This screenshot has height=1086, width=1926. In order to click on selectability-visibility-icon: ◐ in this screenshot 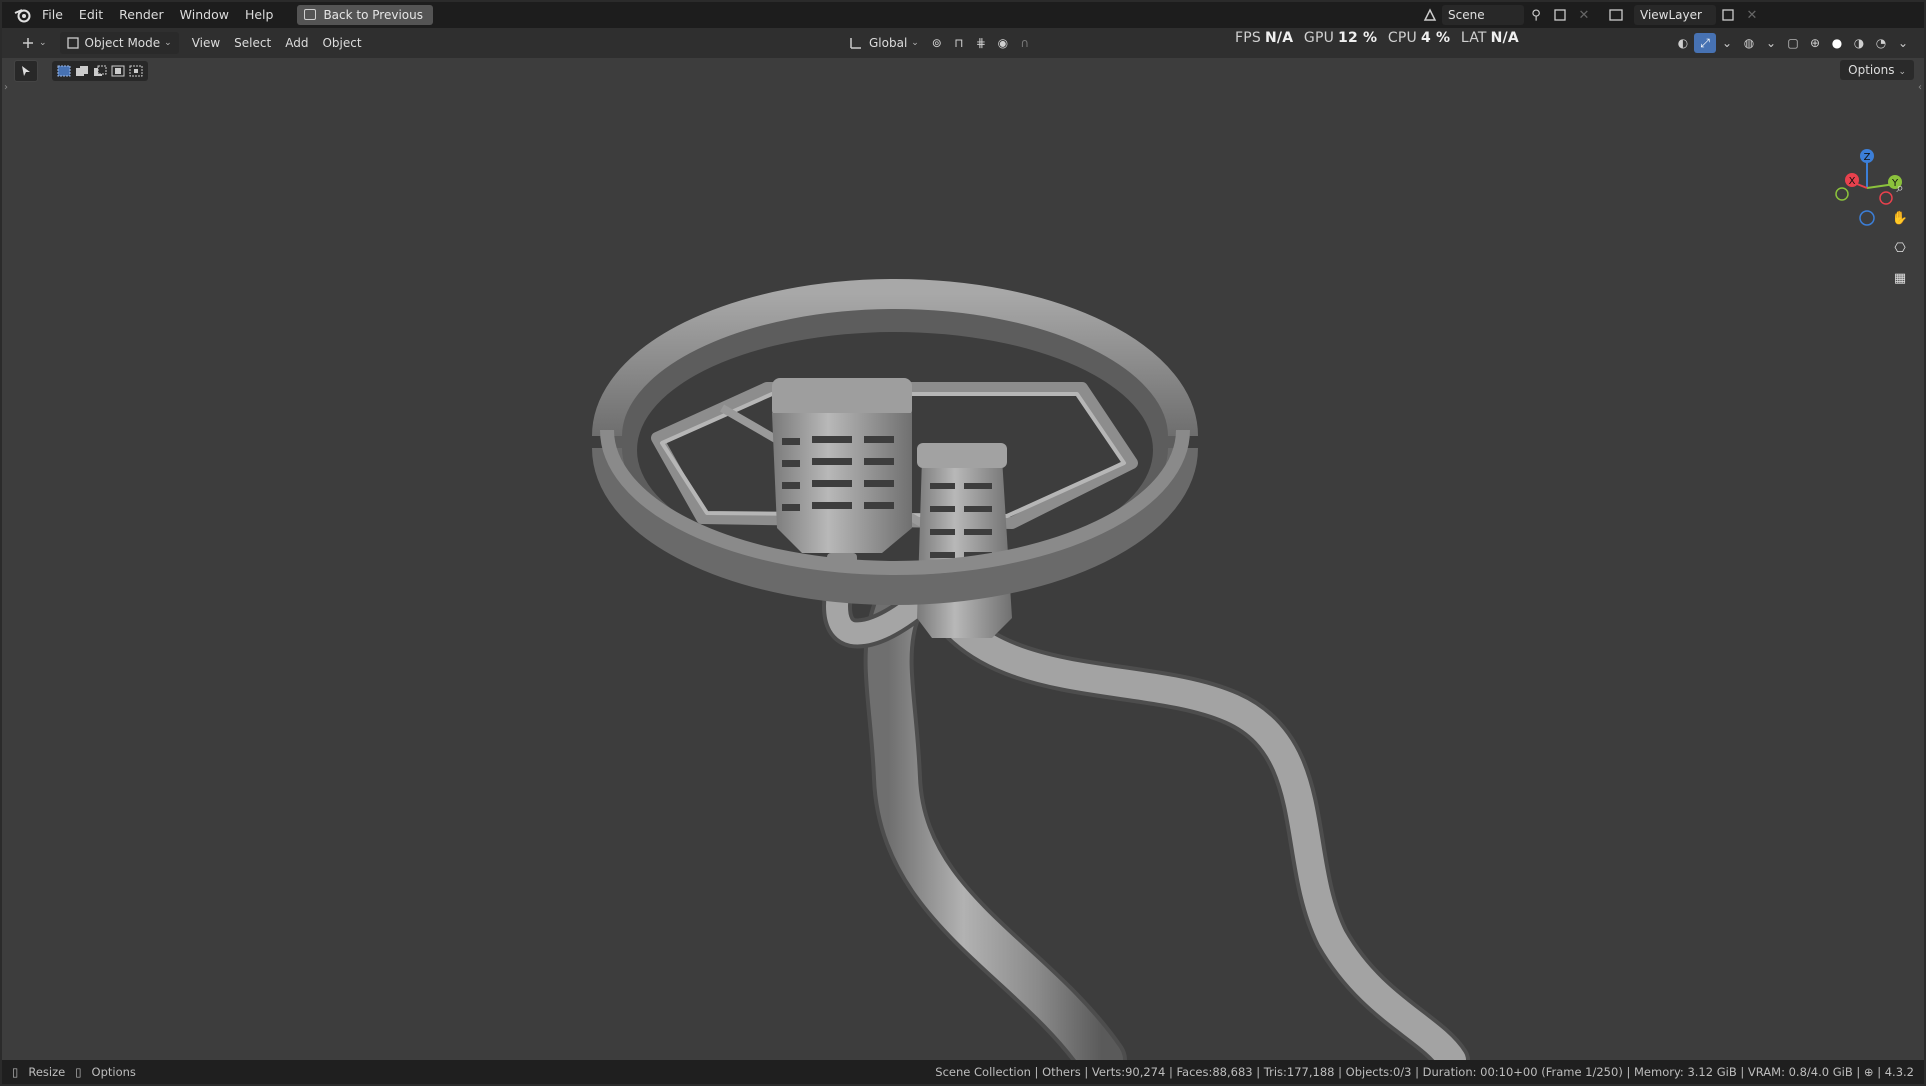, I will do `click(1683, 43)`.